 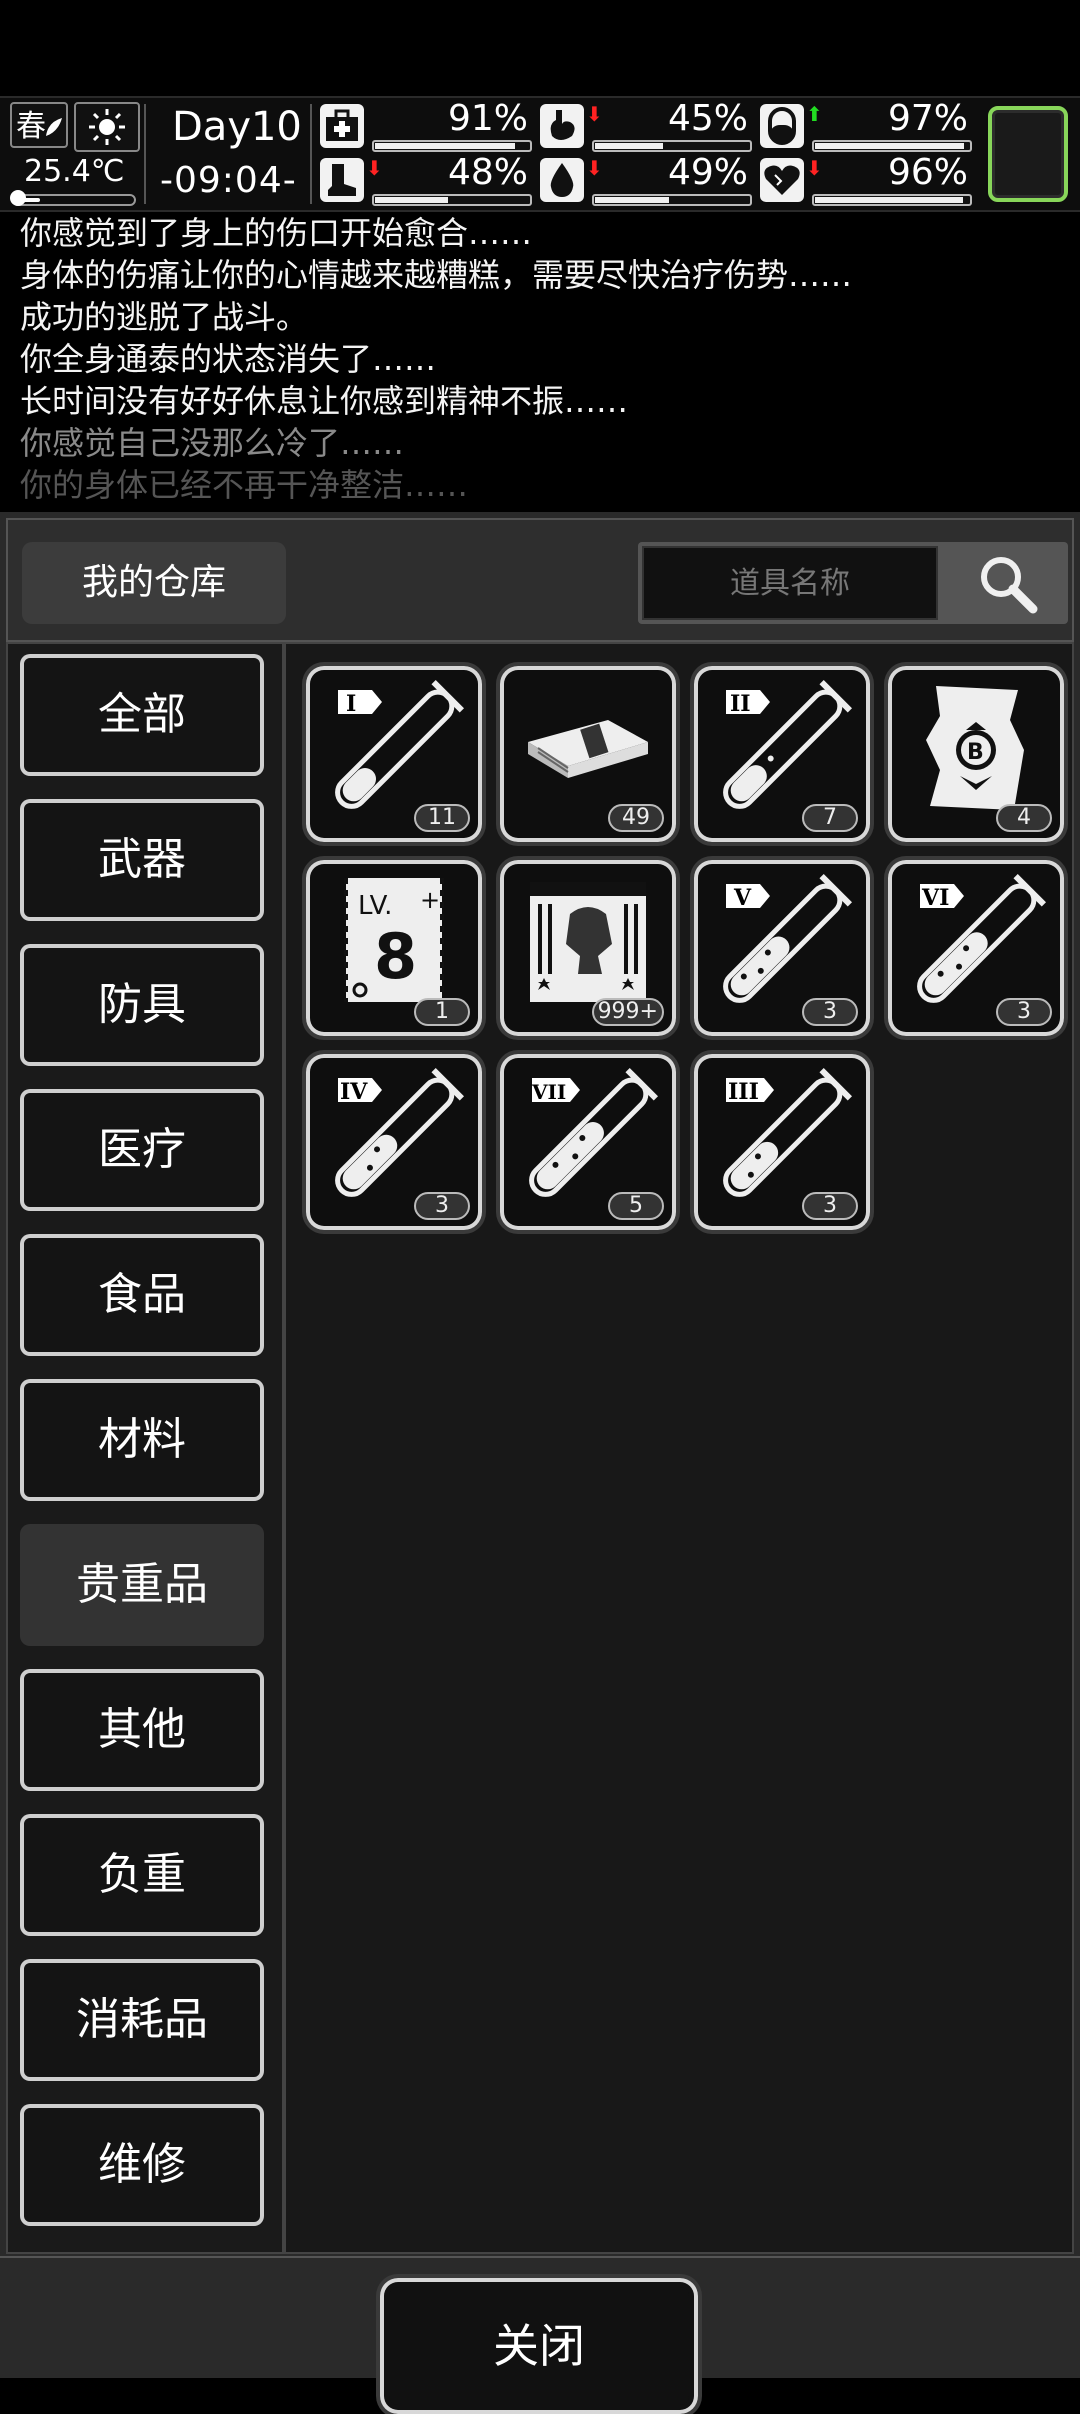 I want to click on item-badge: IV, so click(x=354, y=1092).